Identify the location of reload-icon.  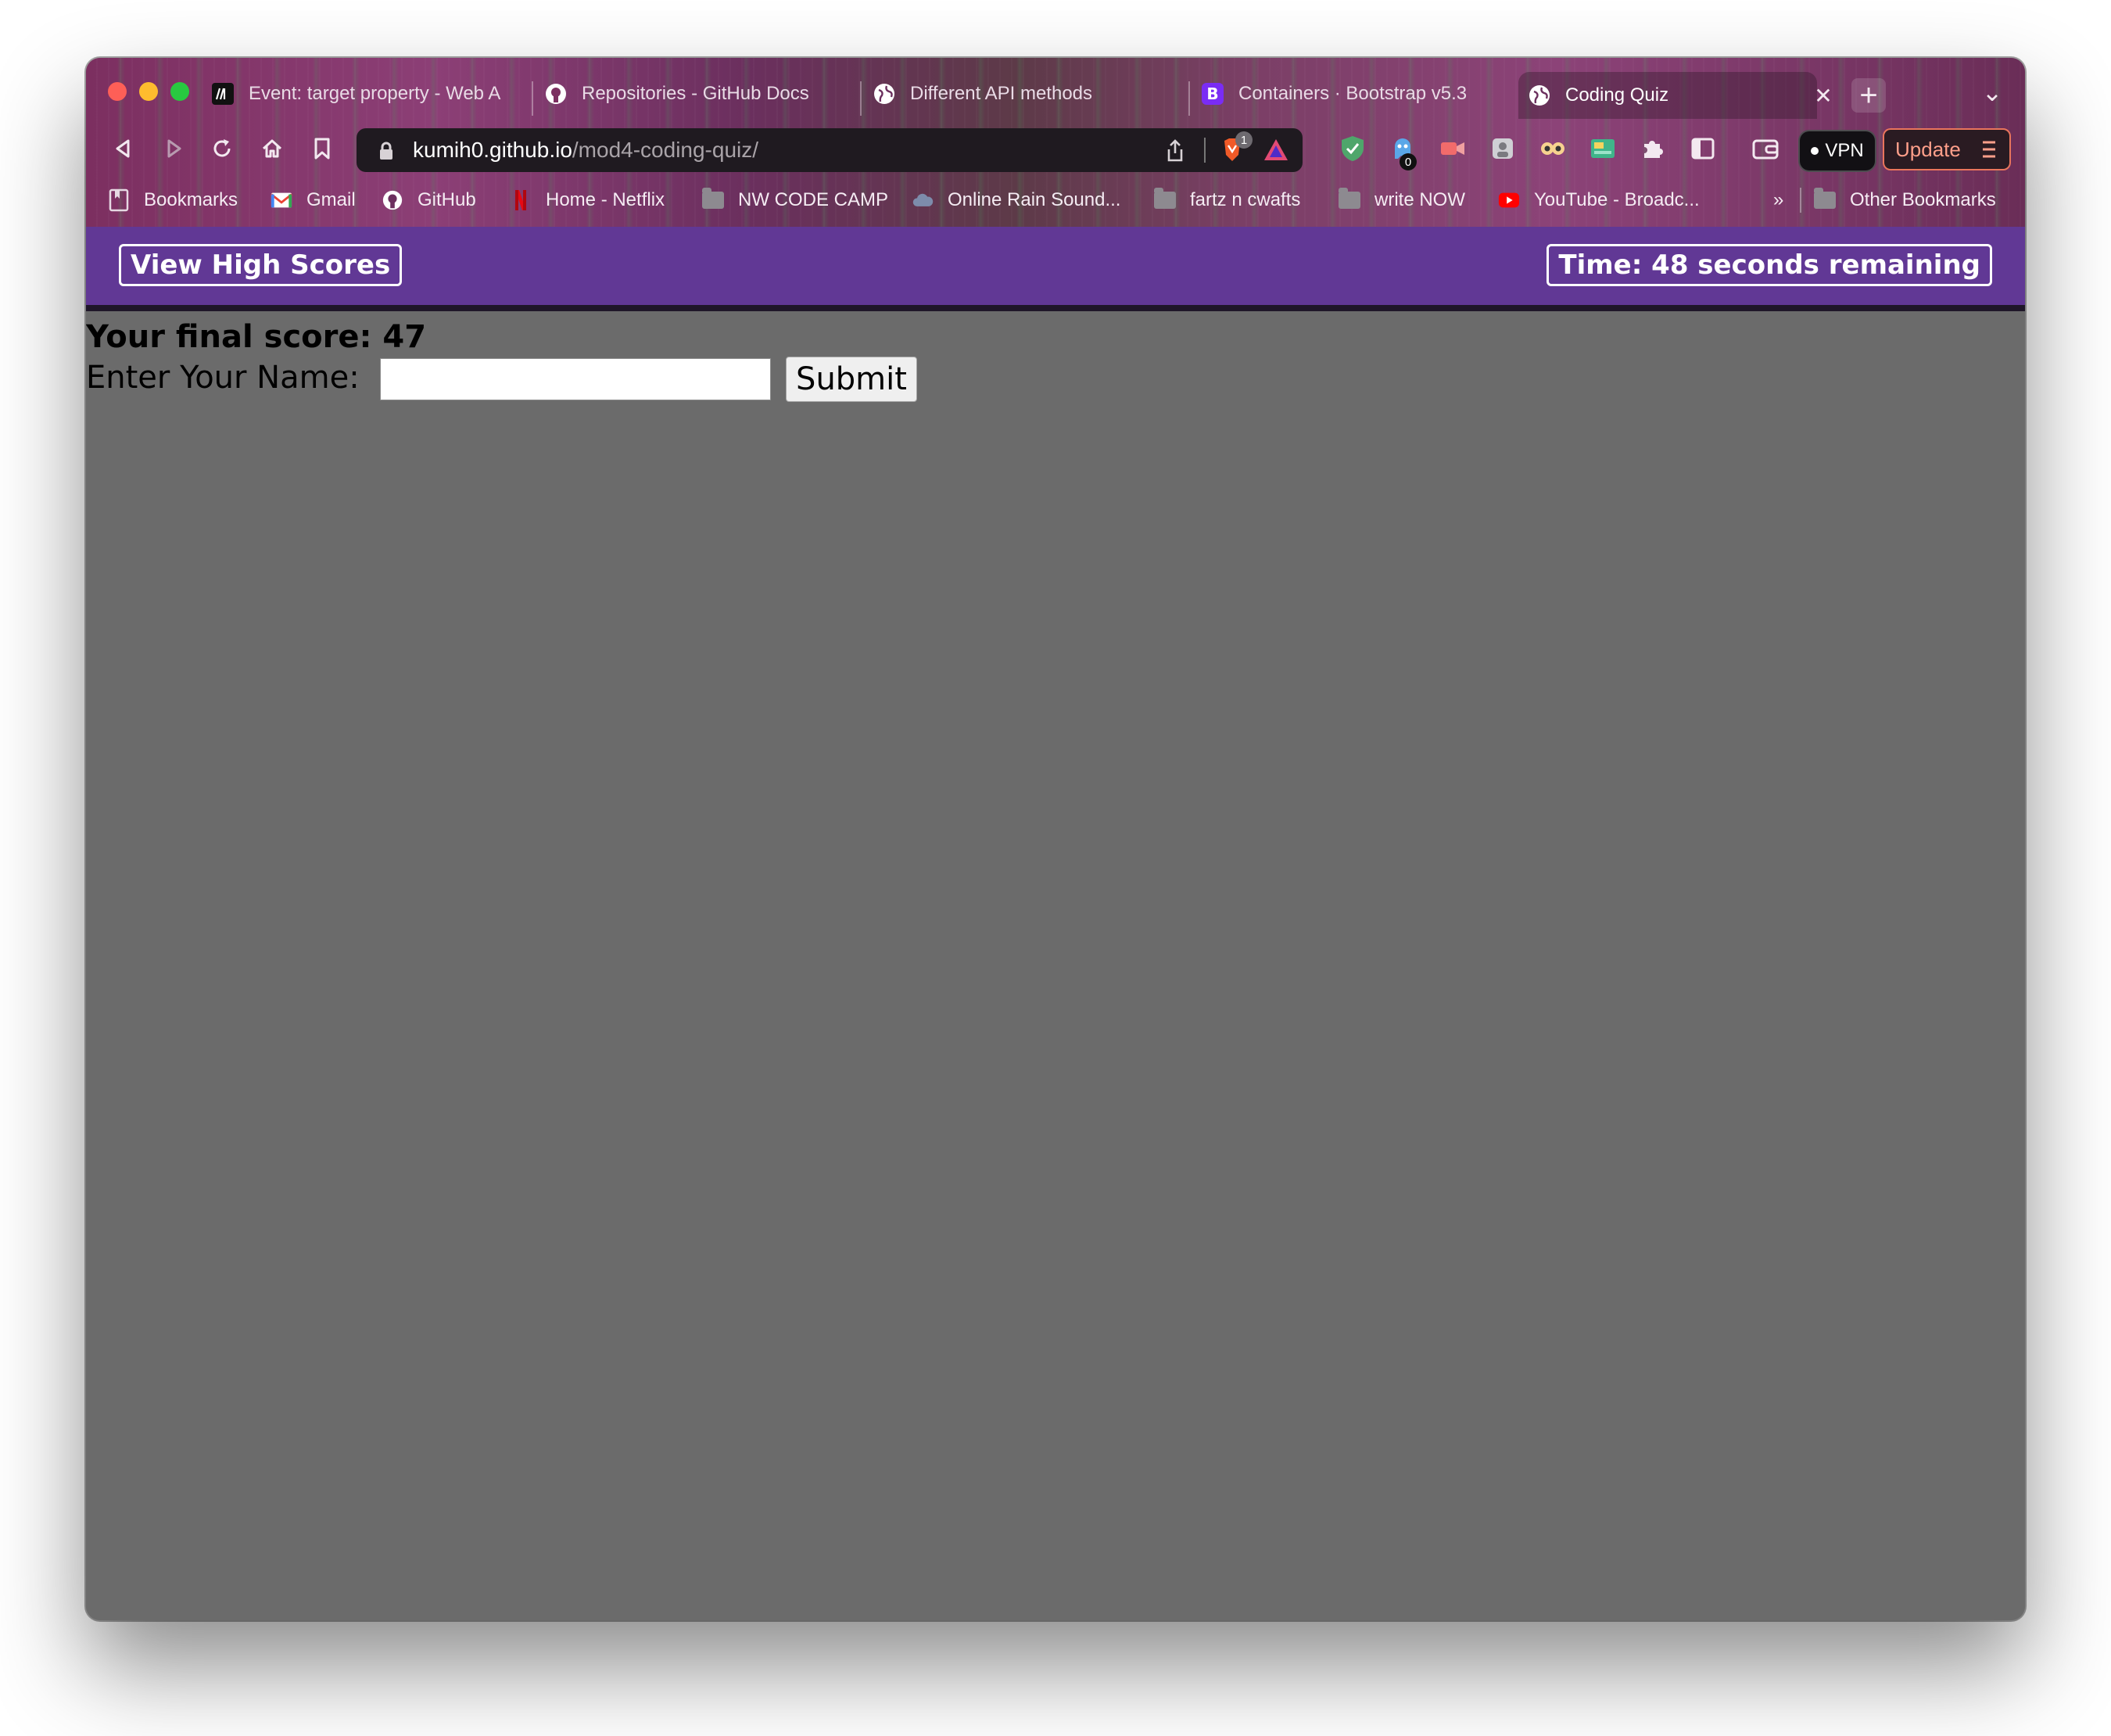
(222, 149).